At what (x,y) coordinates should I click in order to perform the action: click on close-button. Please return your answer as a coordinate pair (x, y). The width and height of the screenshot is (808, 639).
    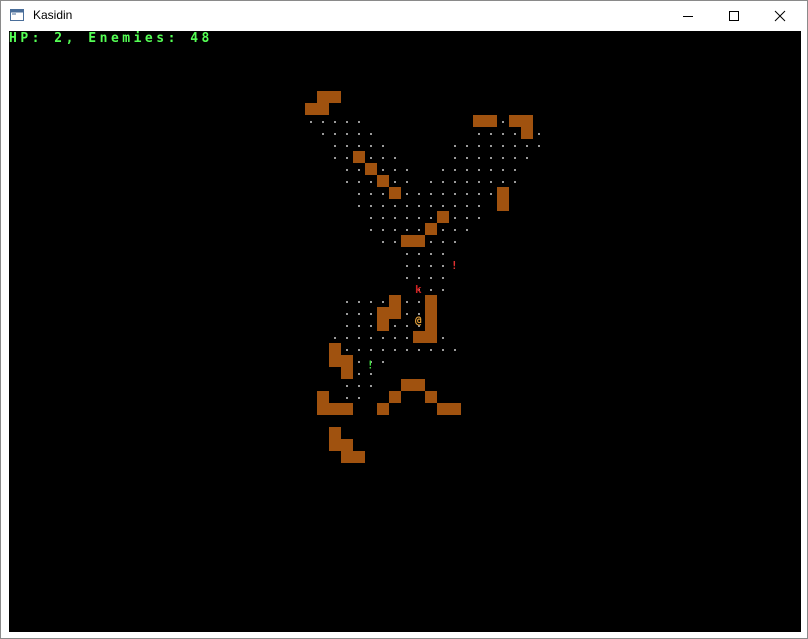
    Looking at the image, I should click on (780, 16).